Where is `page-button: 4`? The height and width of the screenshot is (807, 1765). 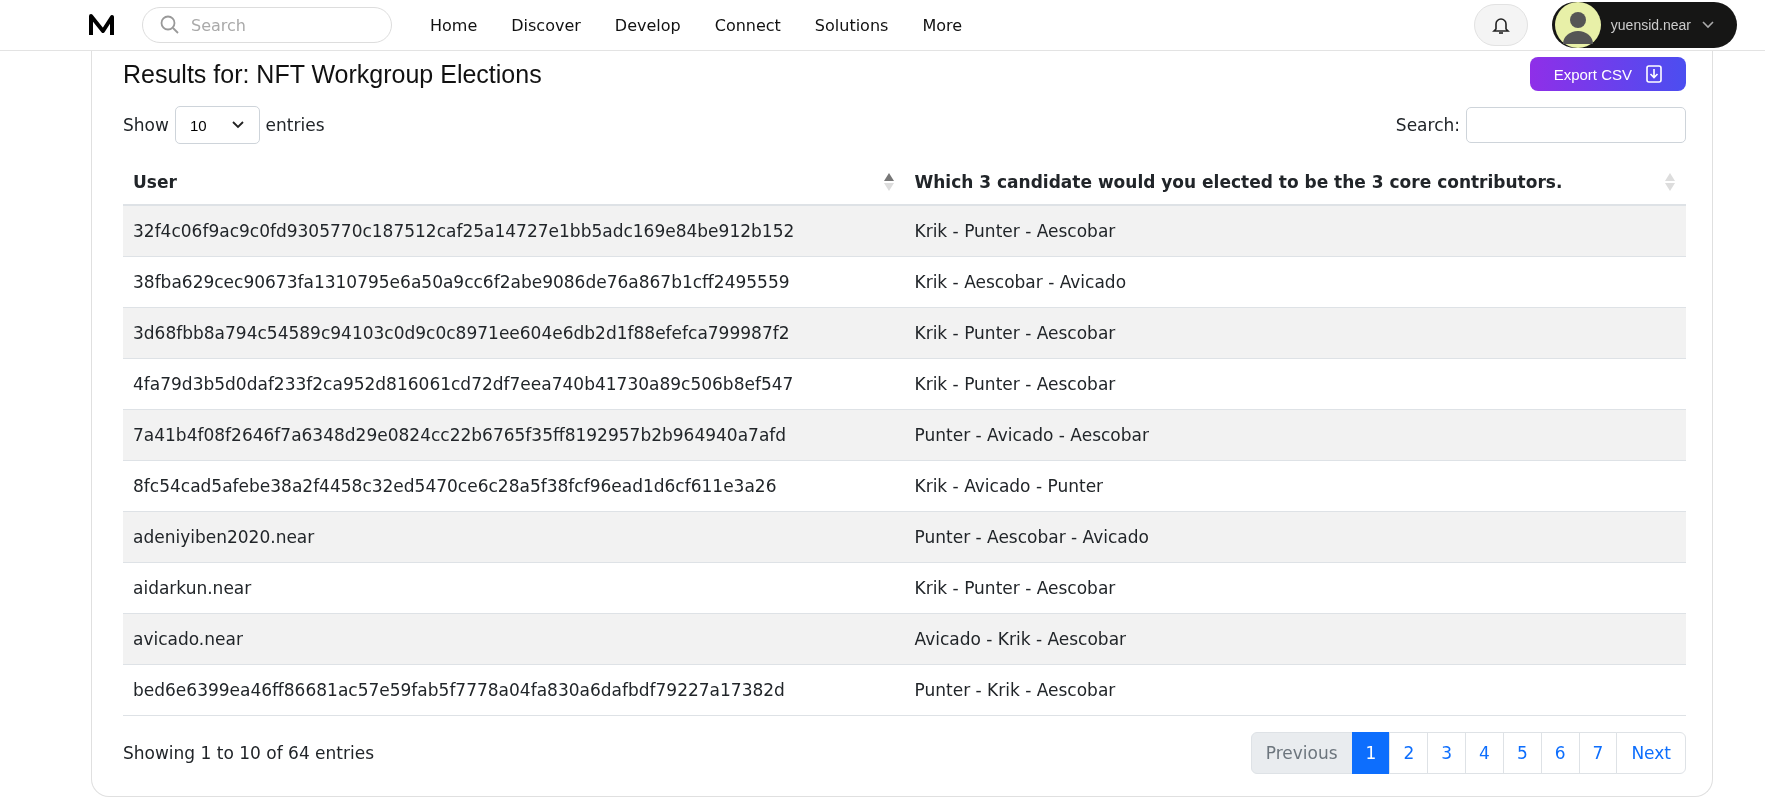
page-button: 4 is located at coordinates (1484, 753).